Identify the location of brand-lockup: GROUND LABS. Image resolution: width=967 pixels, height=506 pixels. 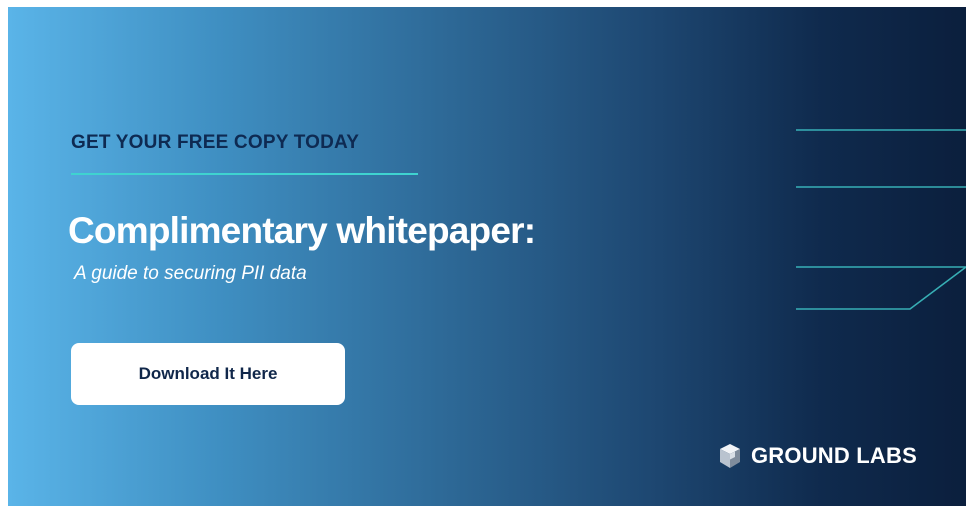
(817, 456).